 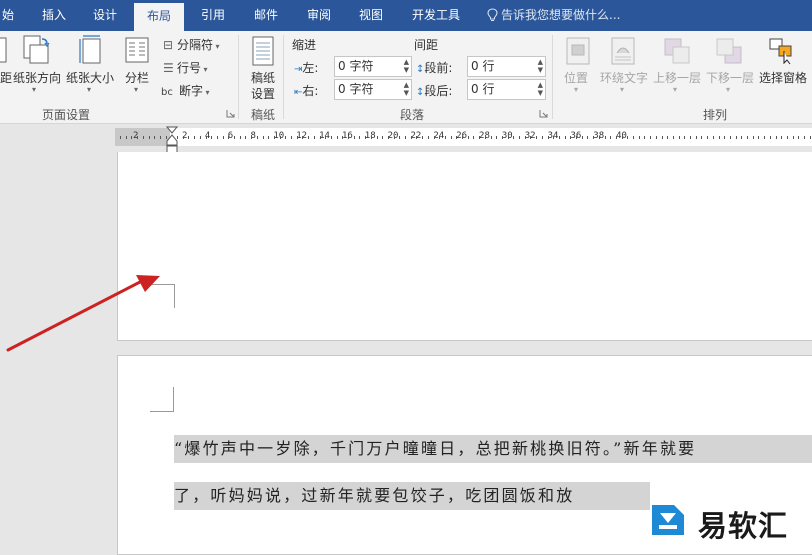 I want to click on tab-layout: 布局, so click(x=159, y=17).